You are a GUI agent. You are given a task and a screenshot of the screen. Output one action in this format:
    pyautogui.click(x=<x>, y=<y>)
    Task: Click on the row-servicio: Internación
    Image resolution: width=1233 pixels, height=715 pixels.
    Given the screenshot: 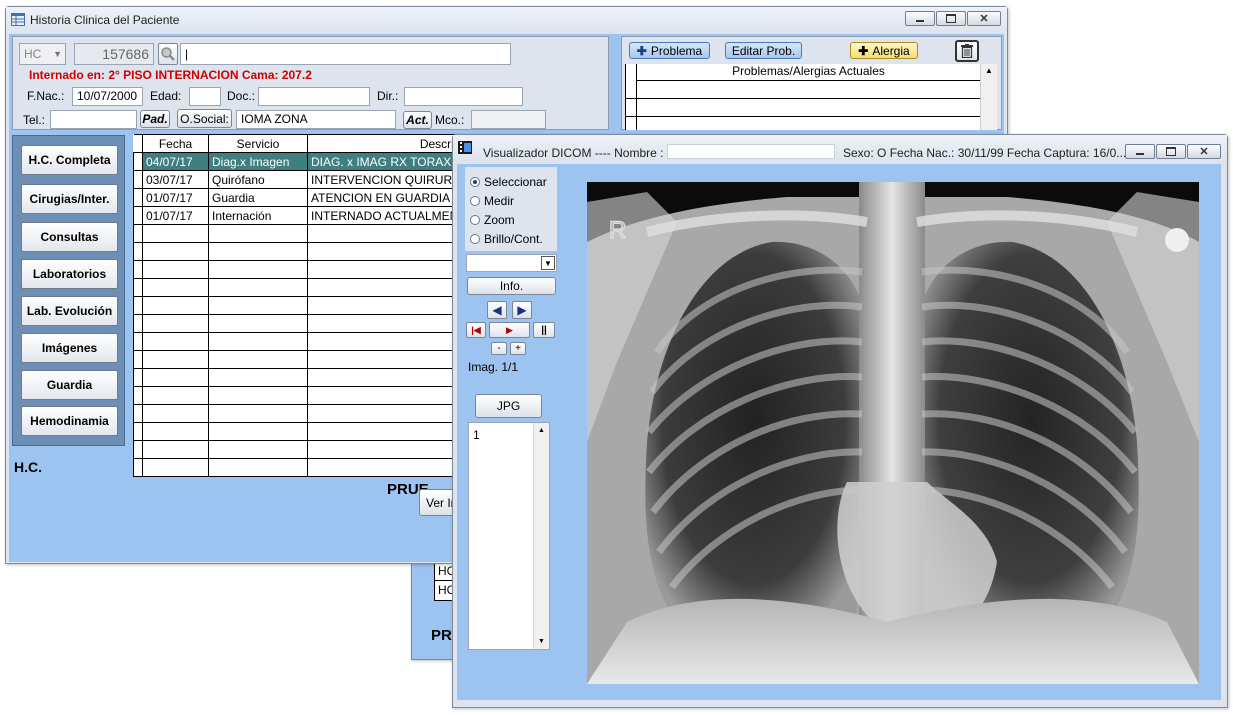 What is the action you would take?
    pyautogui.click(x=258, y=215)
    